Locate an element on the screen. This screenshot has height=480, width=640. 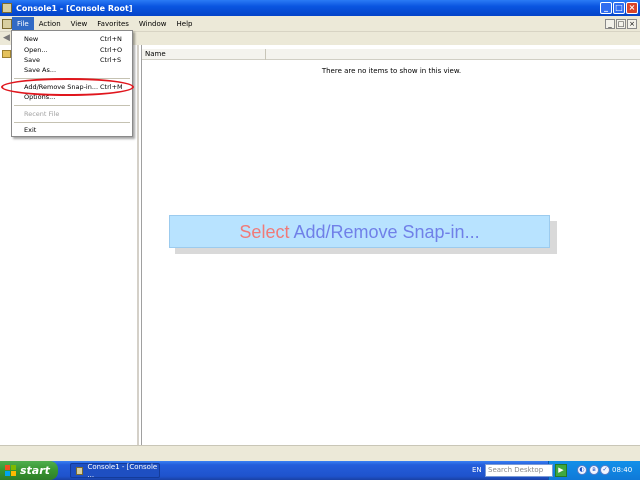
child-window-controls: _ □ × is located at coordinates (621, 24).